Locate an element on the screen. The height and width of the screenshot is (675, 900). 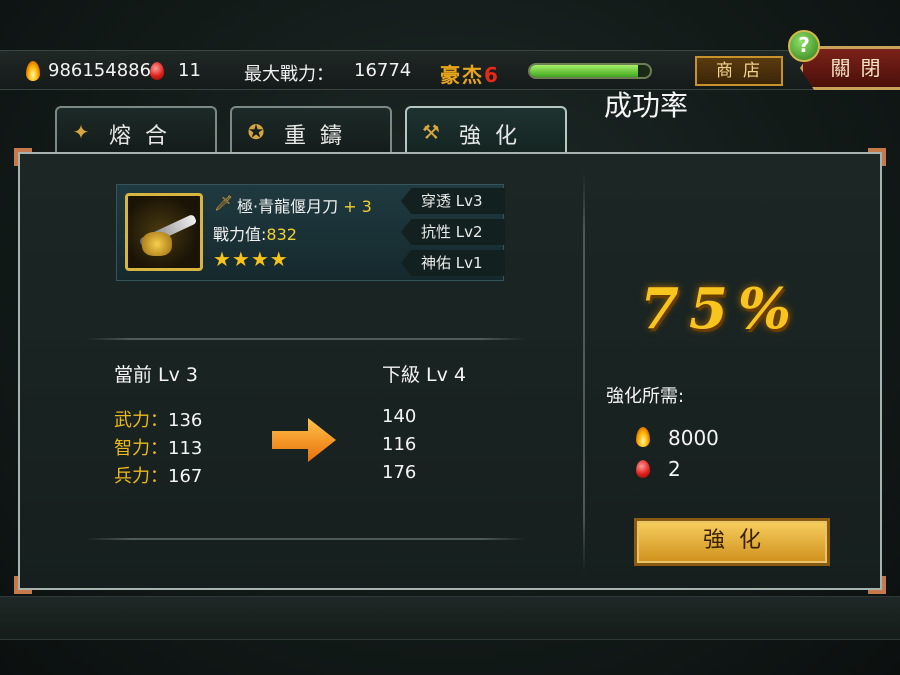
shop-button: 商店 is located at coordinates (739, 71).